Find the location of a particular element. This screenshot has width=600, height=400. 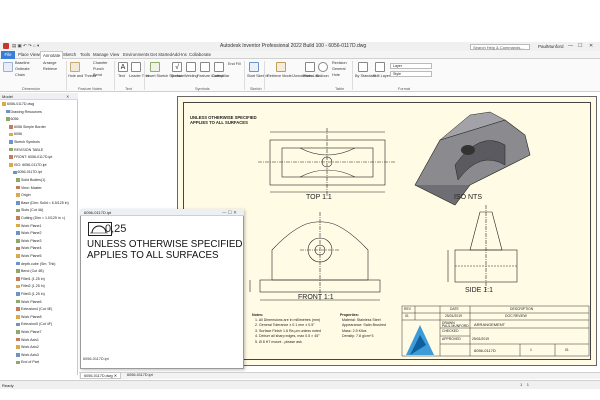

document-tab-bar is located at coordinates (339, 375).